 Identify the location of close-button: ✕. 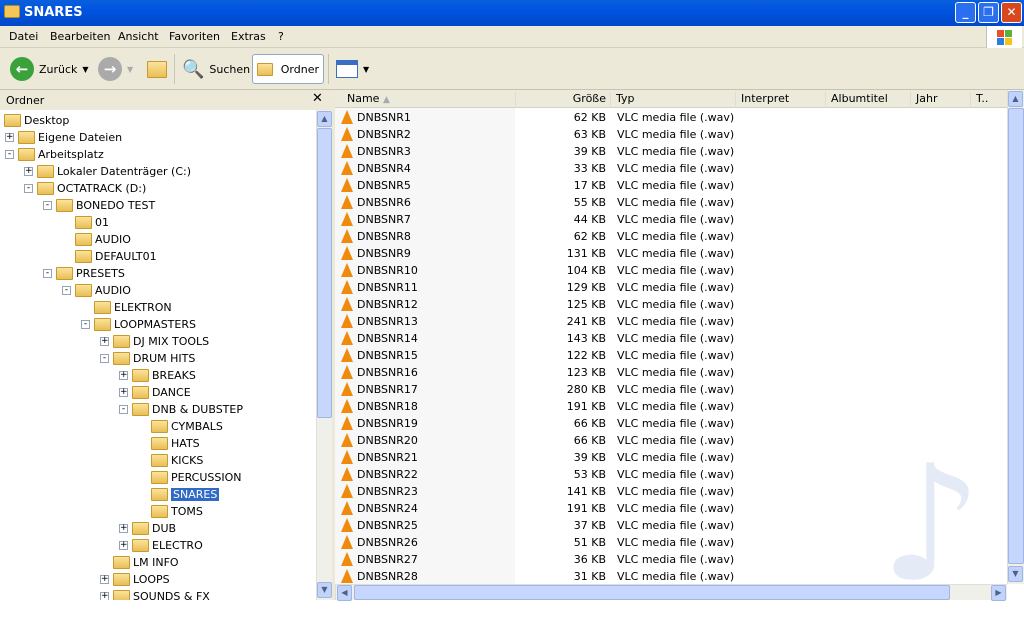
(1011, 12).